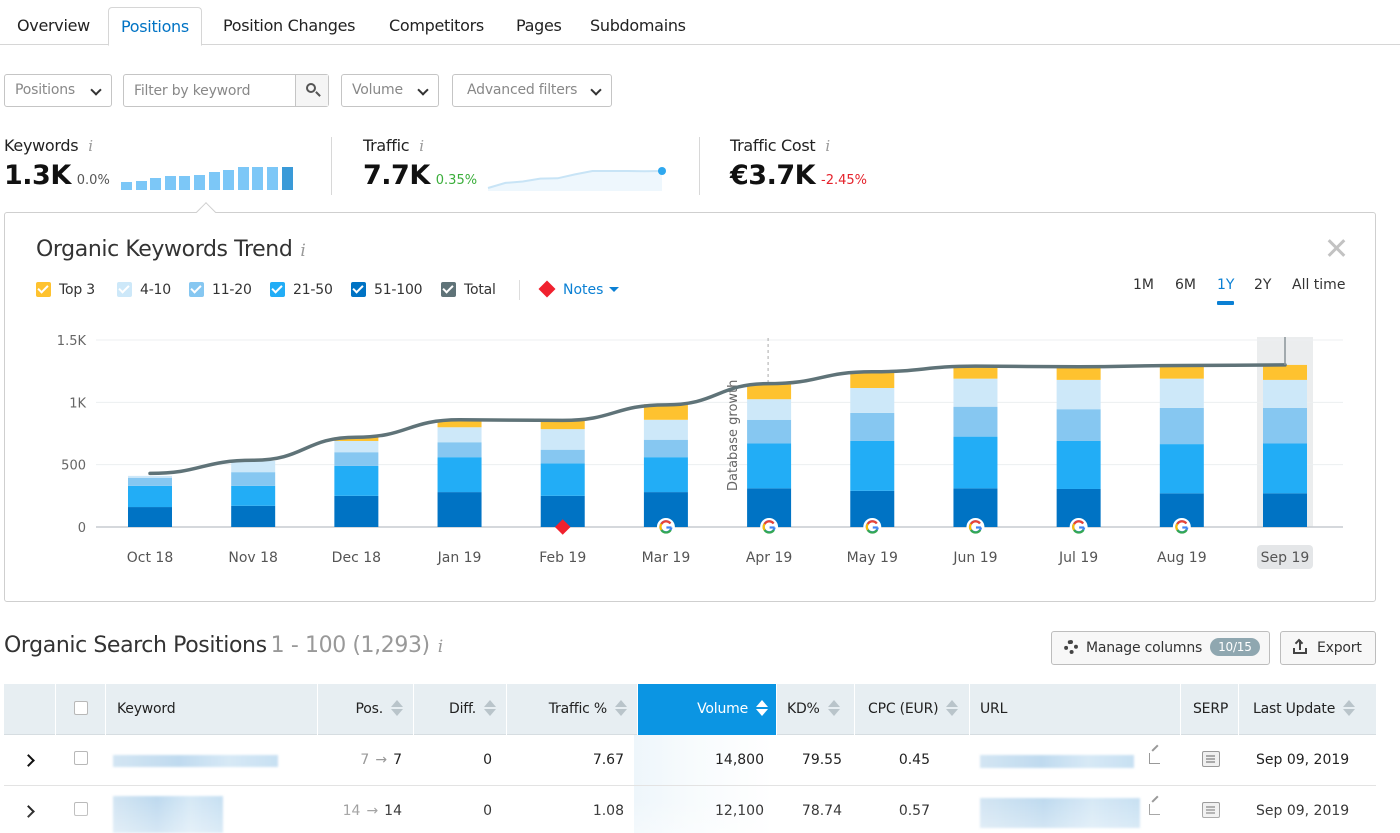 This screenshot has width=1400, height=833. Describe the element at coordinates (1262, 285) in the screenshot. I see `range-2y: 2Y` at that location.